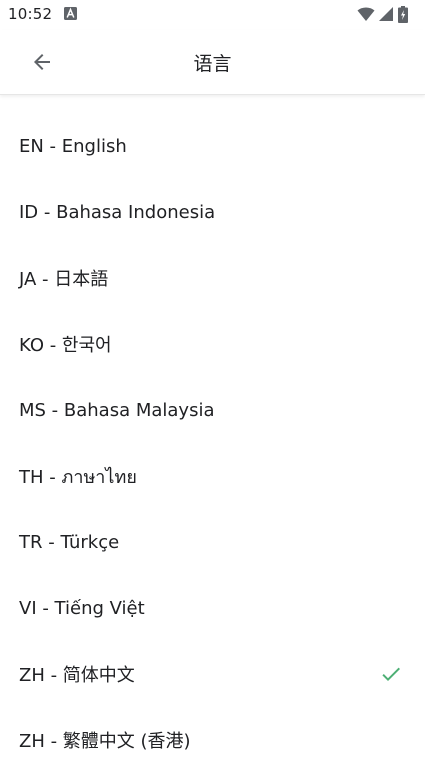 The image size is (425, 773). I want to click on battery-charging-icon, so click(403, 14).